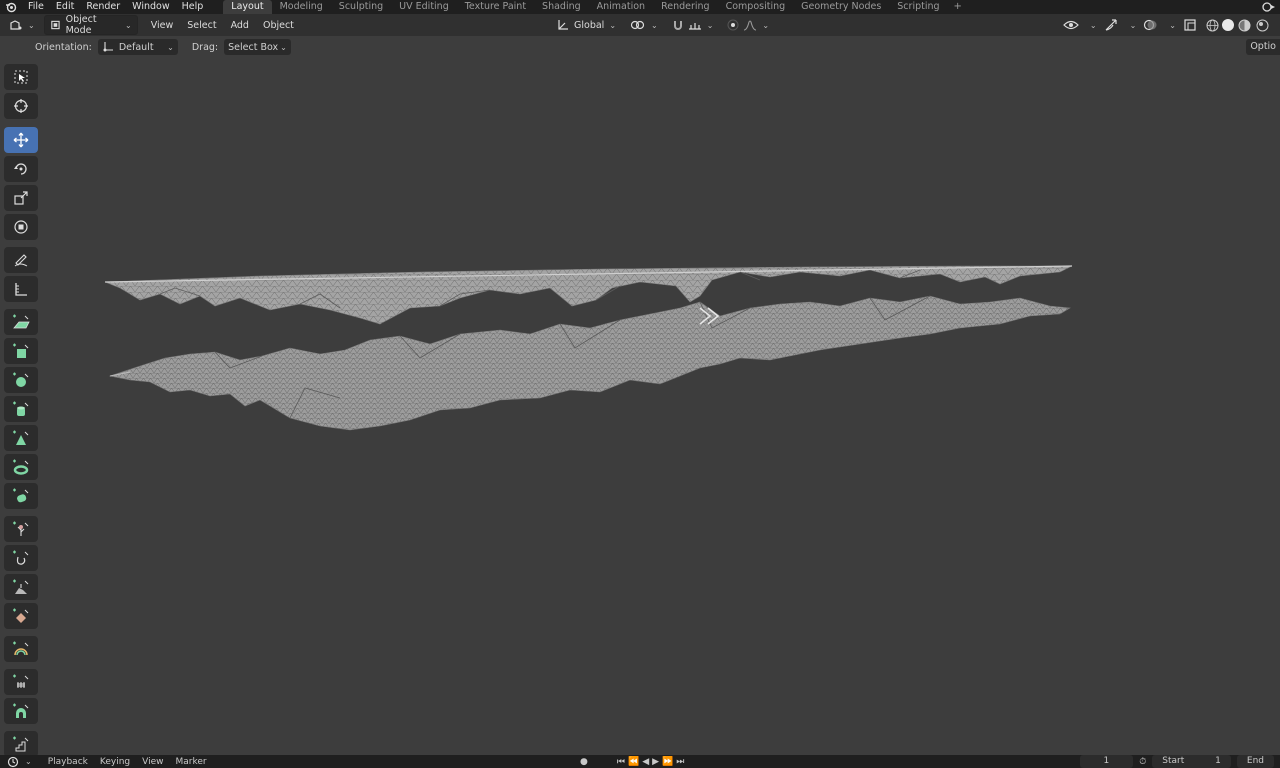  I want to click on transform-orientation-select: Global ⌄, so click(586, 25).